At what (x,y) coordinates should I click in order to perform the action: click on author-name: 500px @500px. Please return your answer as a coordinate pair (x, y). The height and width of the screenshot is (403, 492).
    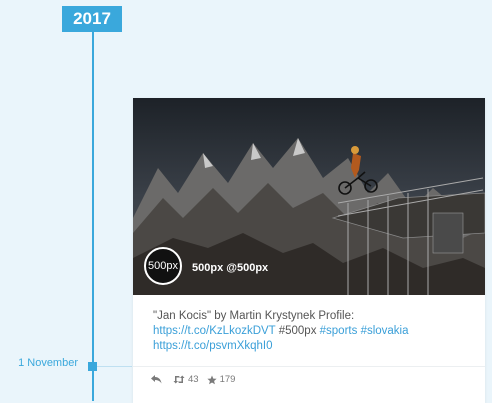
    Looking at the image, I should click on (230, 268).